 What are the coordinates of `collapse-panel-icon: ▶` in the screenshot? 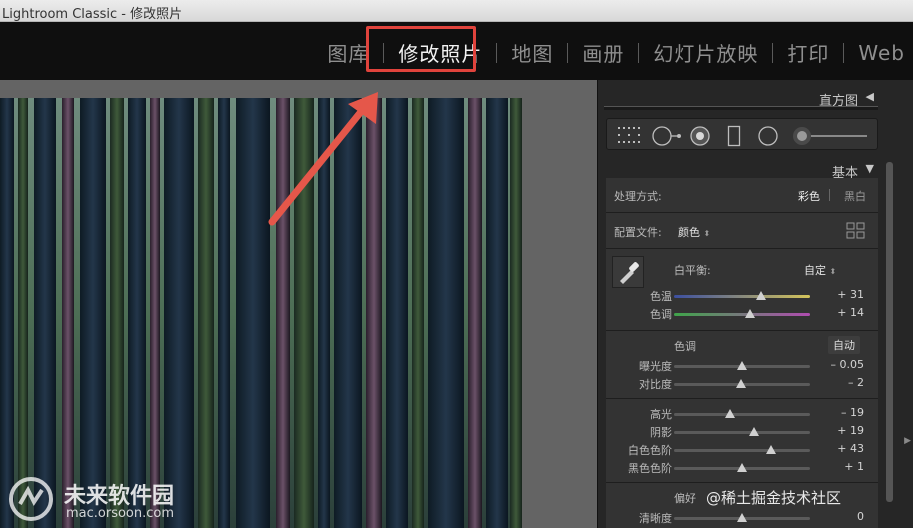 It's located at (907, 441).